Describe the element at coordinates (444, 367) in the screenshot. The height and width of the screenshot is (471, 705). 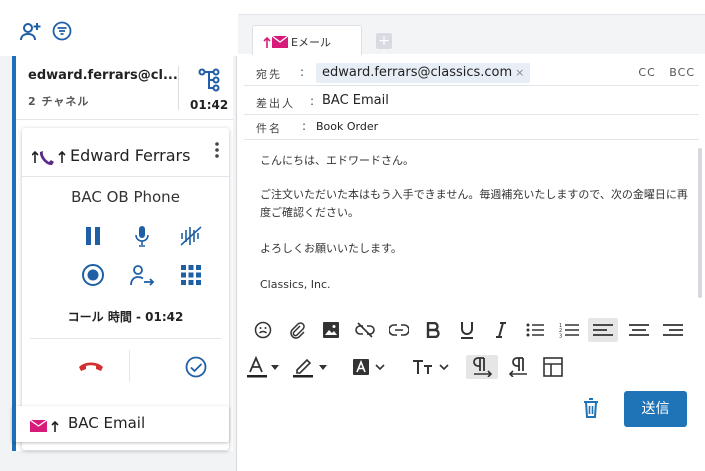
I see `font-size-chevron-icon` at that location.